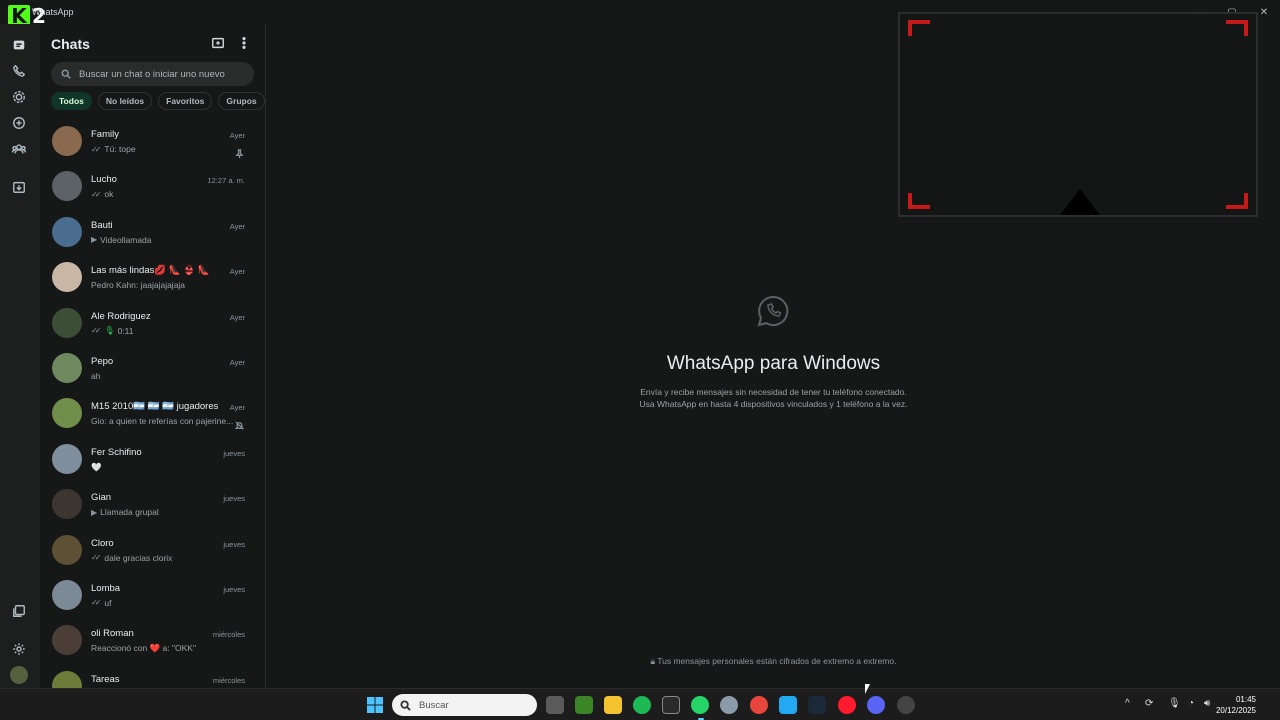 This screenshot has height=720, width=1280. I want to click on chat-list-item: Ale Rodriguez Ayer ✓✓ 🎙︎ 0:11, so click(153, 323).